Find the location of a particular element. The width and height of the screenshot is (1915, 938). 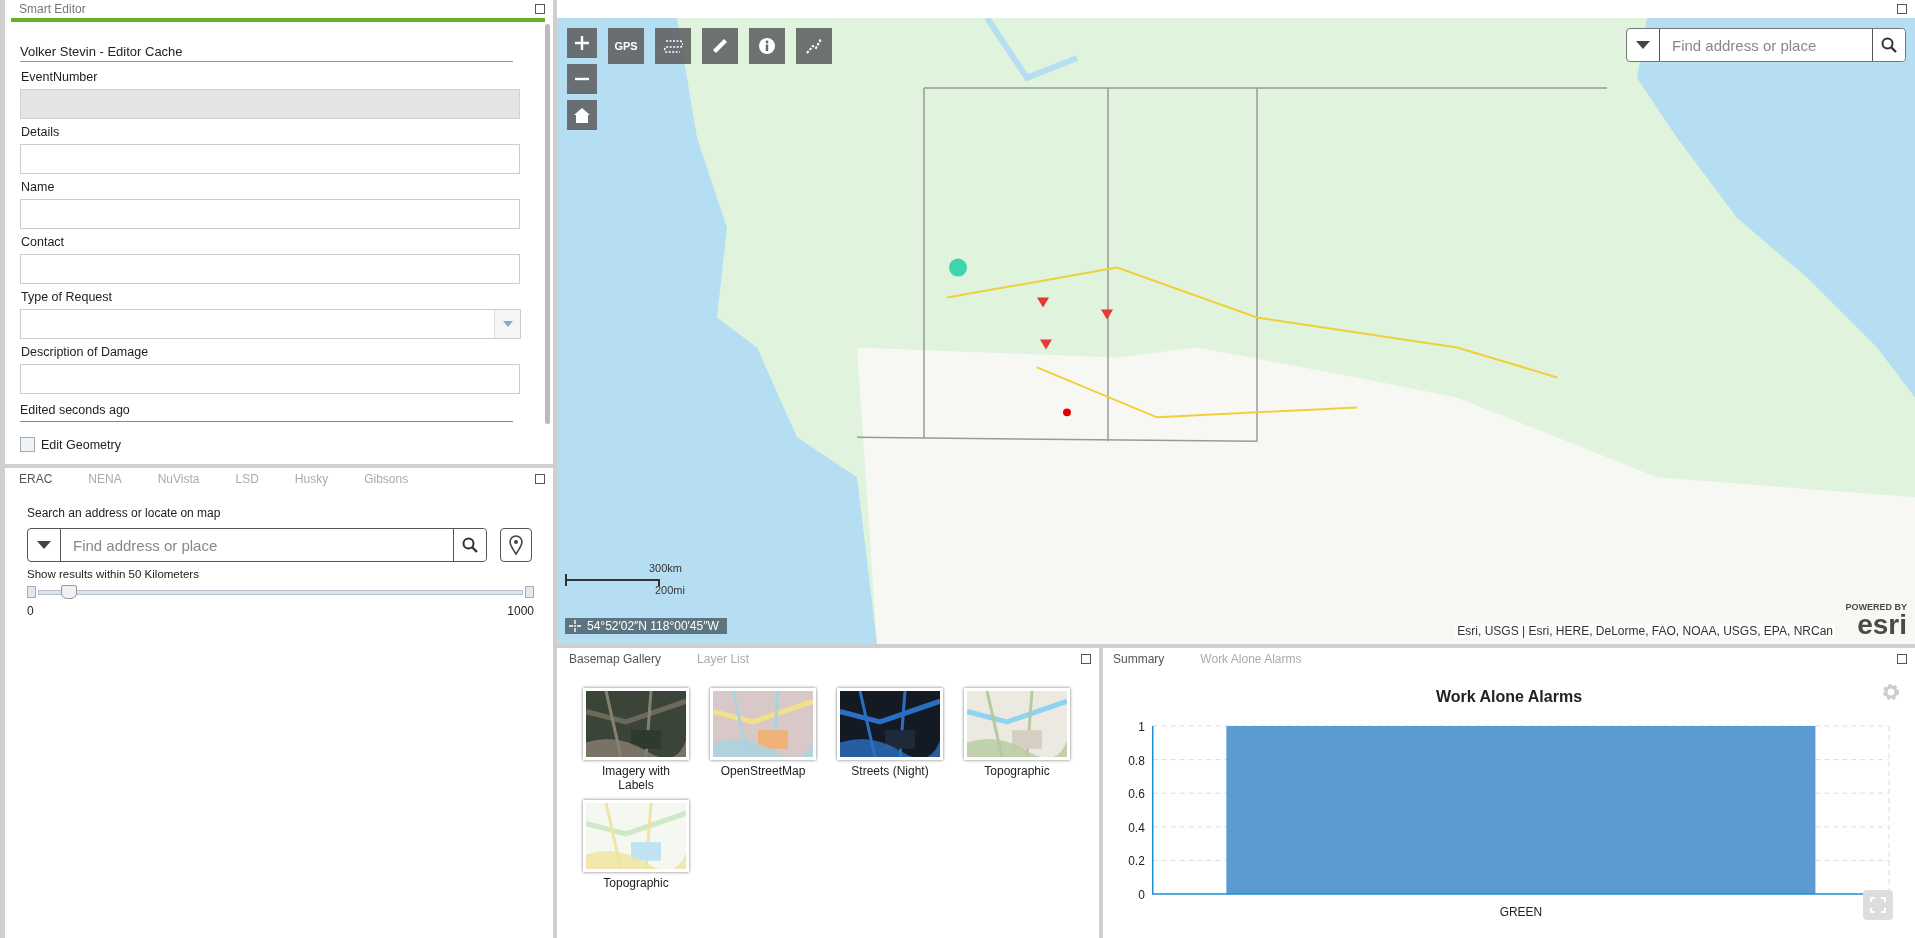

locate-button is located at coordinates (516, 545).